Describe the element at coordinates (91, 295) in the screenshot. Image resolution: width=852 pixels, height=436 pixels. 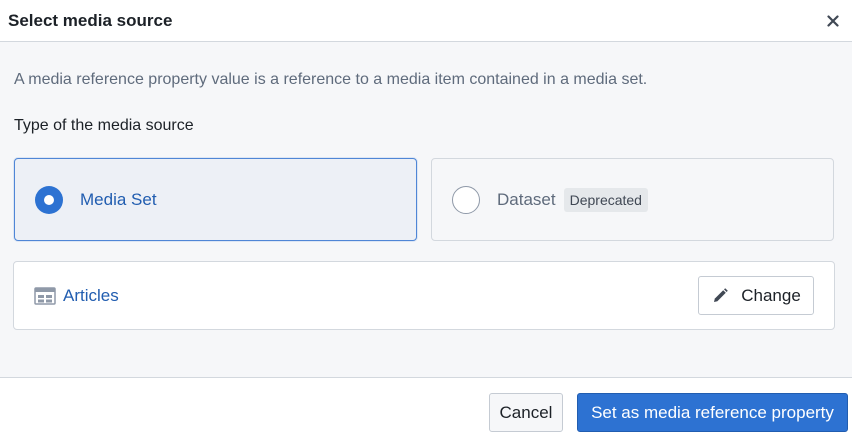
I see `resource-name: Articles` at that location.